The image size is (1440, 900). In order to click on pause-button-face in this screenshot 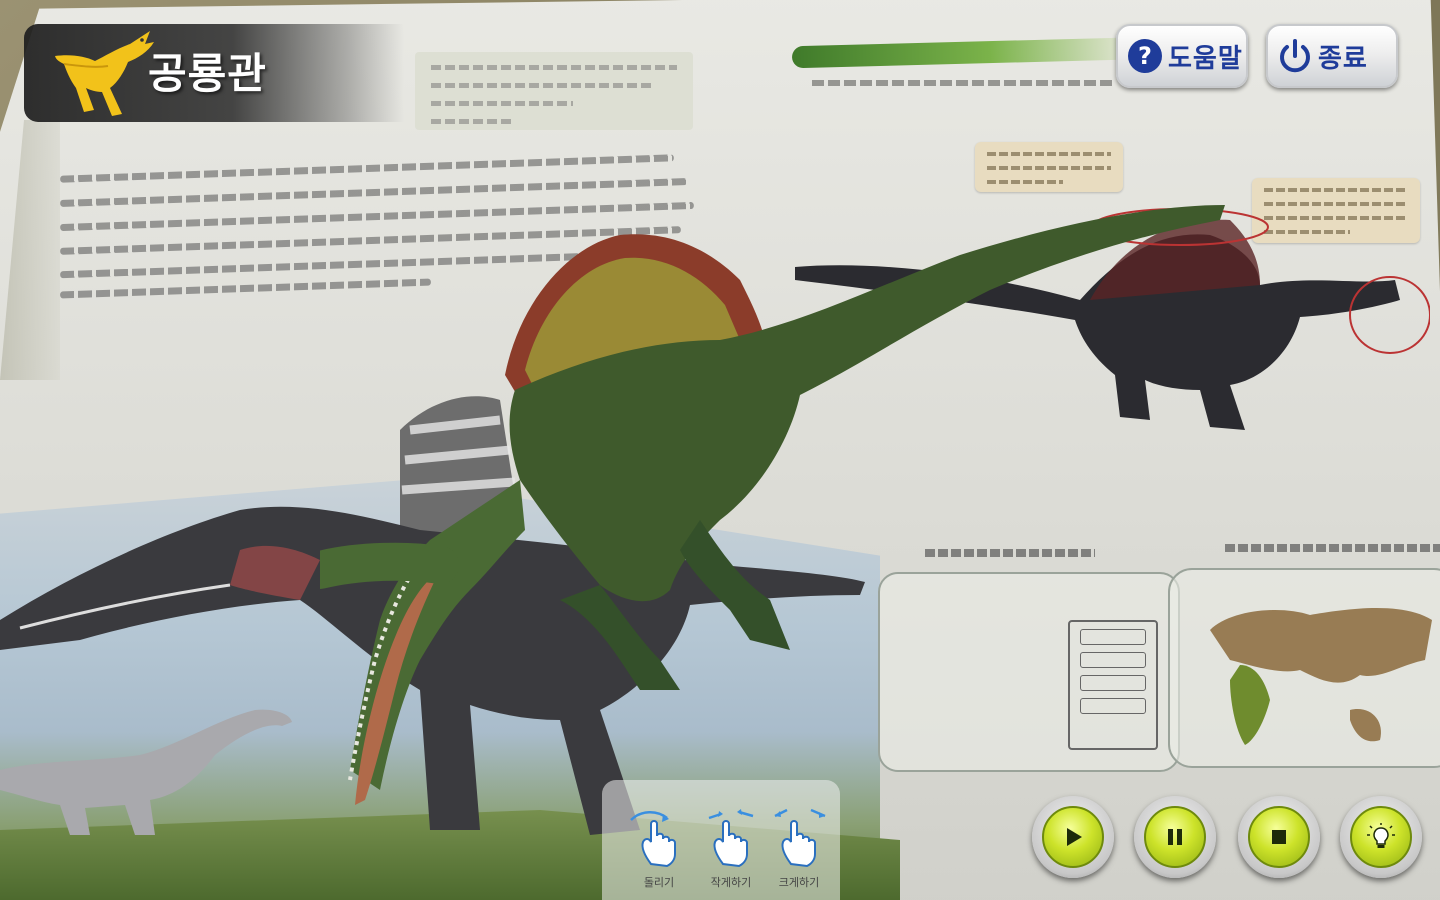, I will do `click(1175, 837)`.